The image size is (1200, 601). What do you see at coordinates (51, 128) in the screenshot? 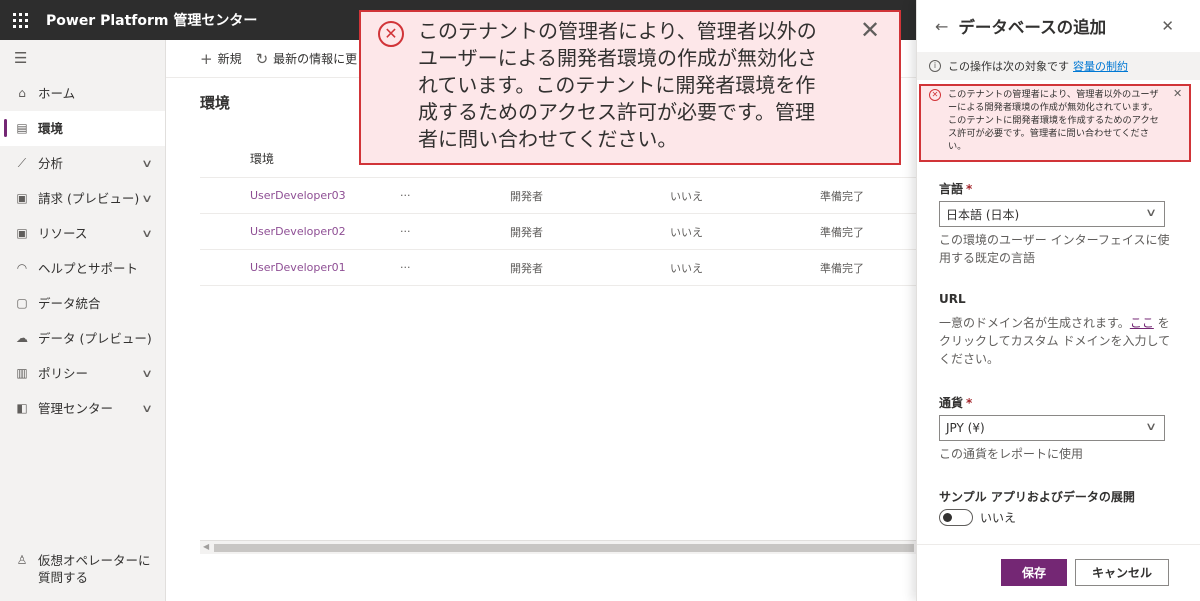
I see `nav-item-label: 環境` at bounding box center [51, 128].